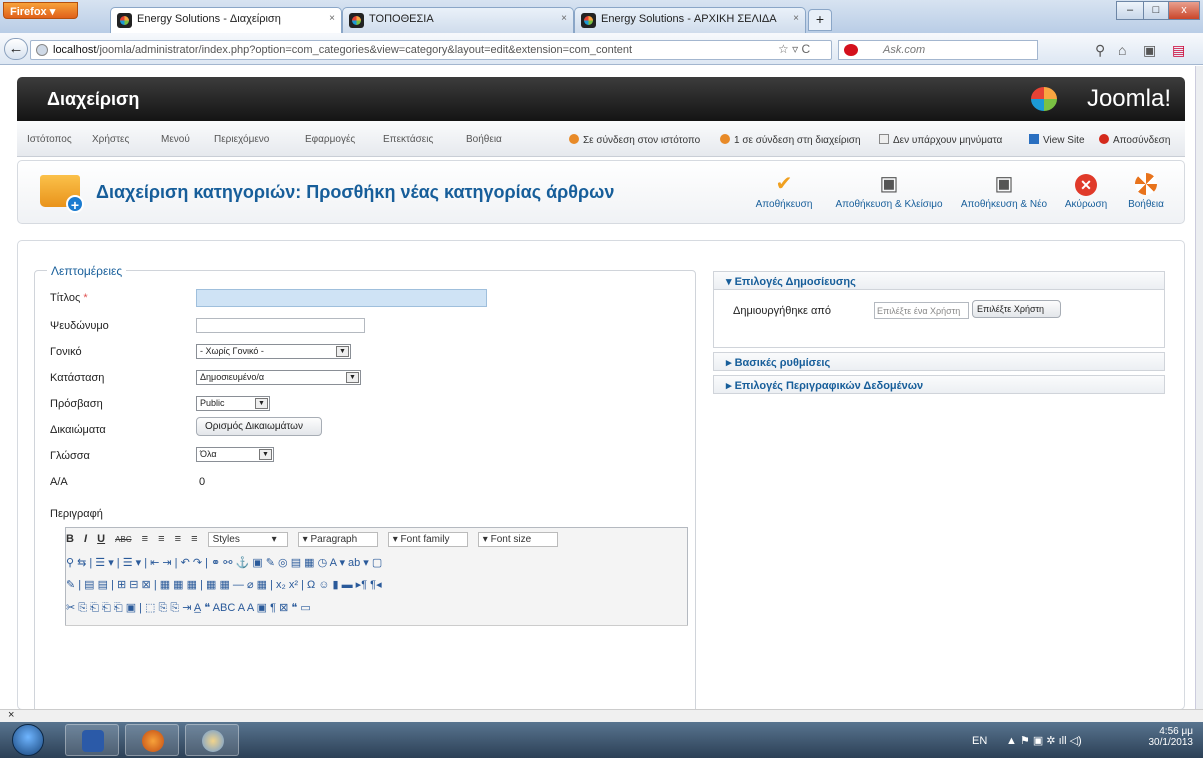  I want to click on tab-admin: Energy Solutions - Διαχείριση ×, so click(226, 20).